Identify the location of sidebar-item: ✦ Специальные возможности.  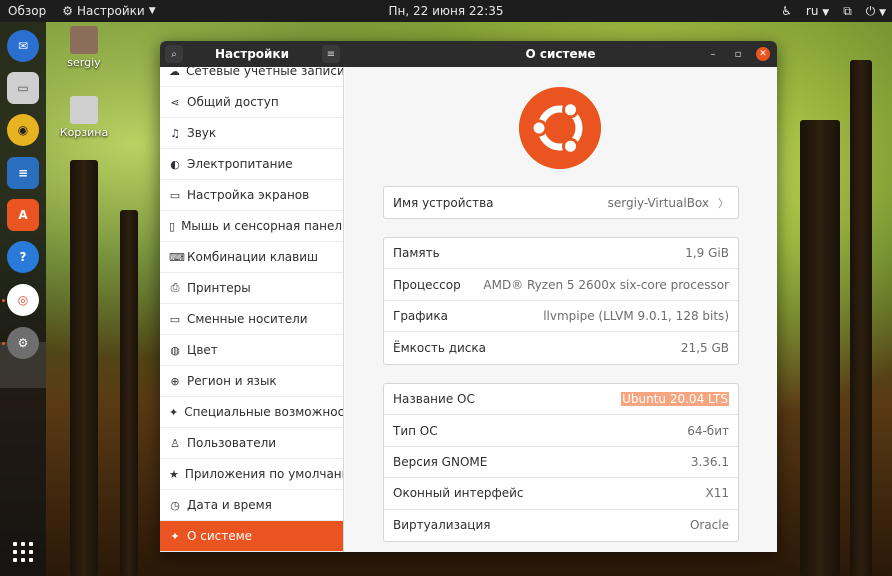
(252, 412).